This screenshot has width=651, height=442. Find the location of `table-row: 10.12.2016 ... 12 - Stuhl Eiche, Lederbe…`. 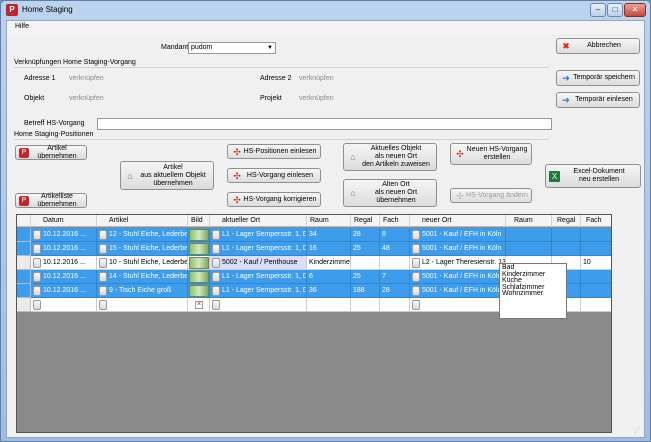

table-row: 10.12.2016 ... 12 - Stuhl Eiche, Lederbe… is located at coordinates (314, 235).